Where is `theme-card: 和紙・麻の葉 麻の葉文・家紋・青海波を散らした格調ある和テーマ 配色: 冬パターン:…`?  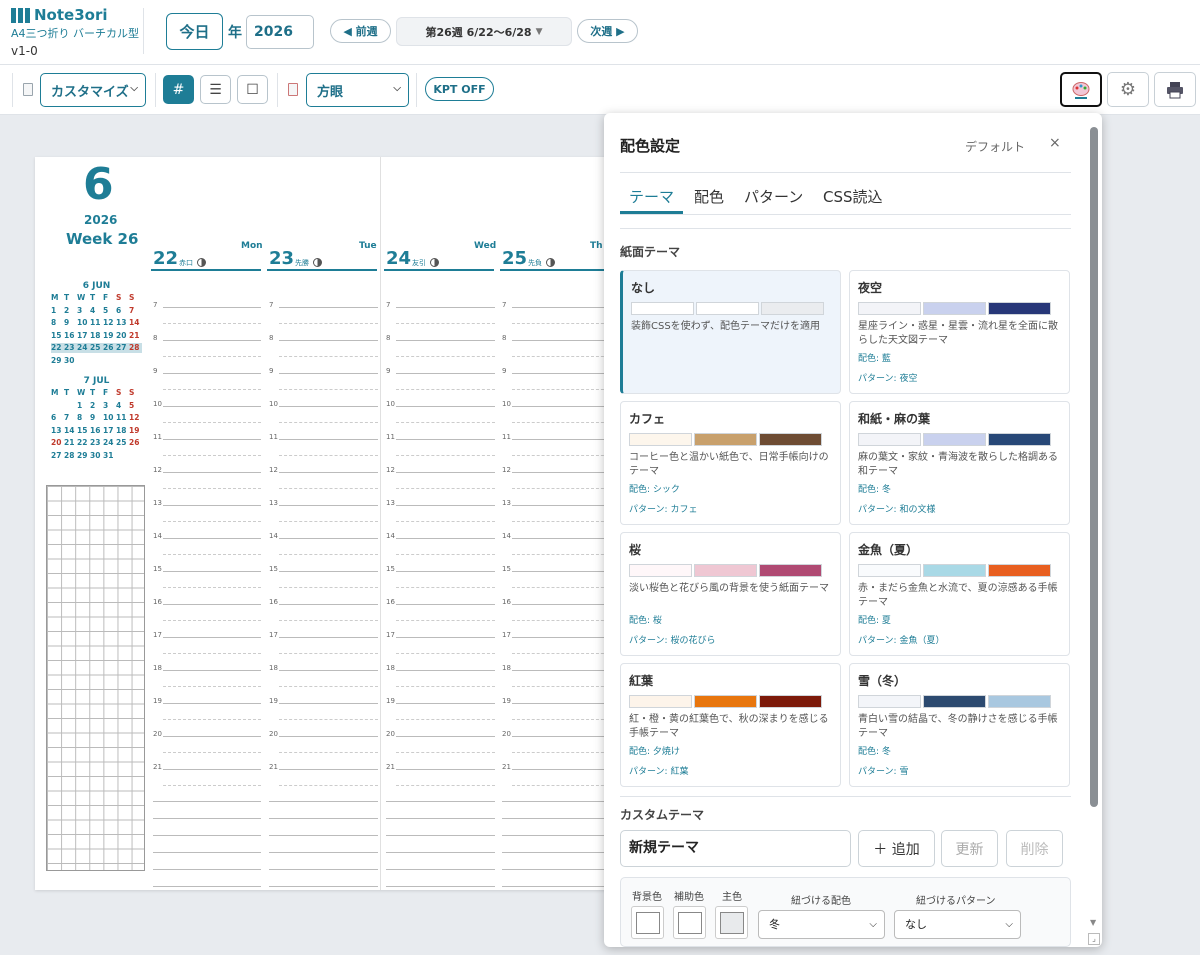
theme-card: 和紙・麻の葉 麻の葉文・家紋・青海波を散らした格調ある和テーマ 配色: 冬パターン:… is located at coordinates (959, 463).